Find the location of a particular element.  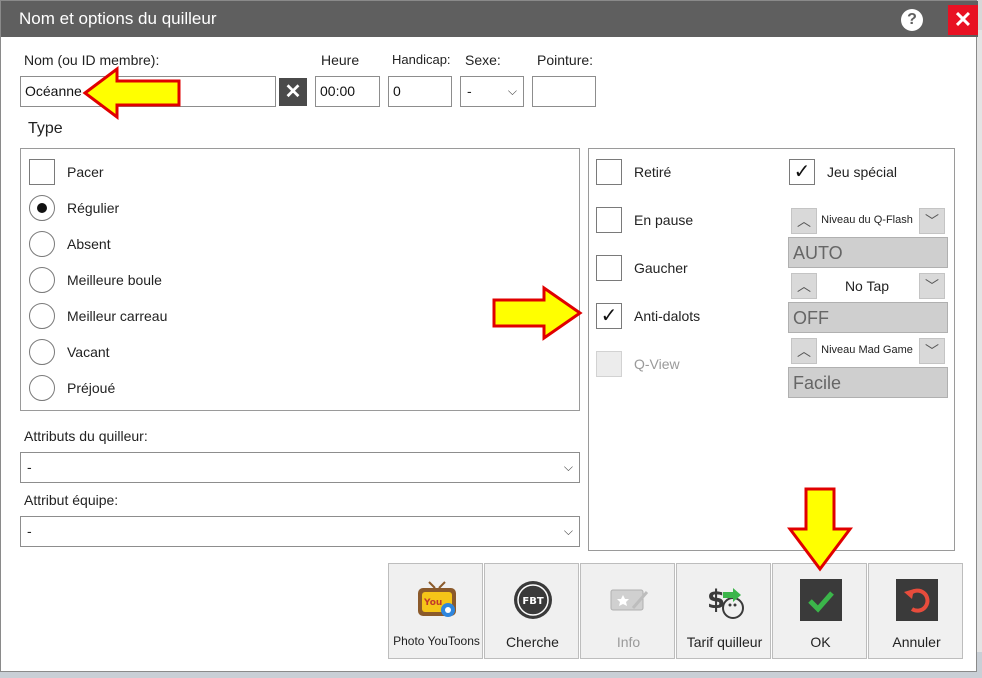

svg-text: FBT is located at coordinates (532, 601).